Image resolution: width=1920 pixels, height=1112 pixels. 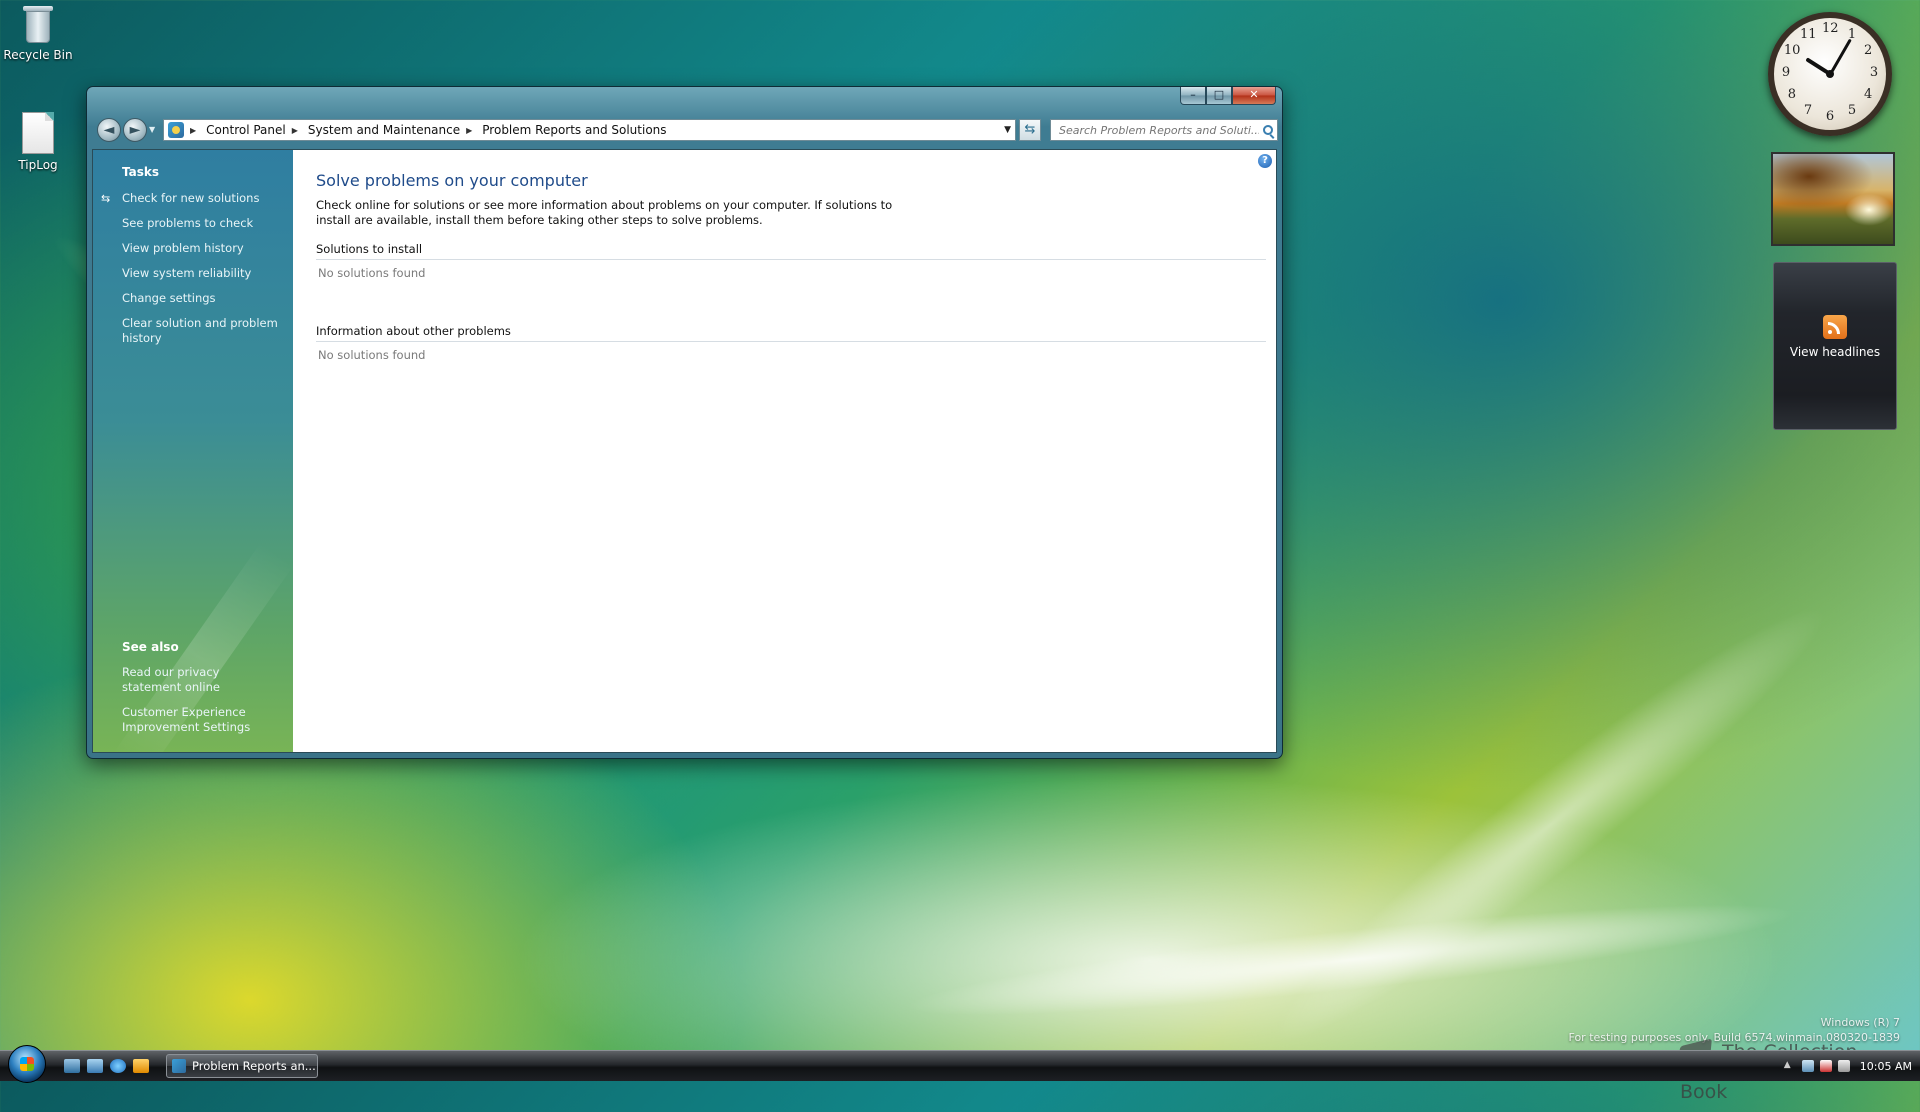 I want to click on internet-explorer-icon, so click(x=118, y=1066).